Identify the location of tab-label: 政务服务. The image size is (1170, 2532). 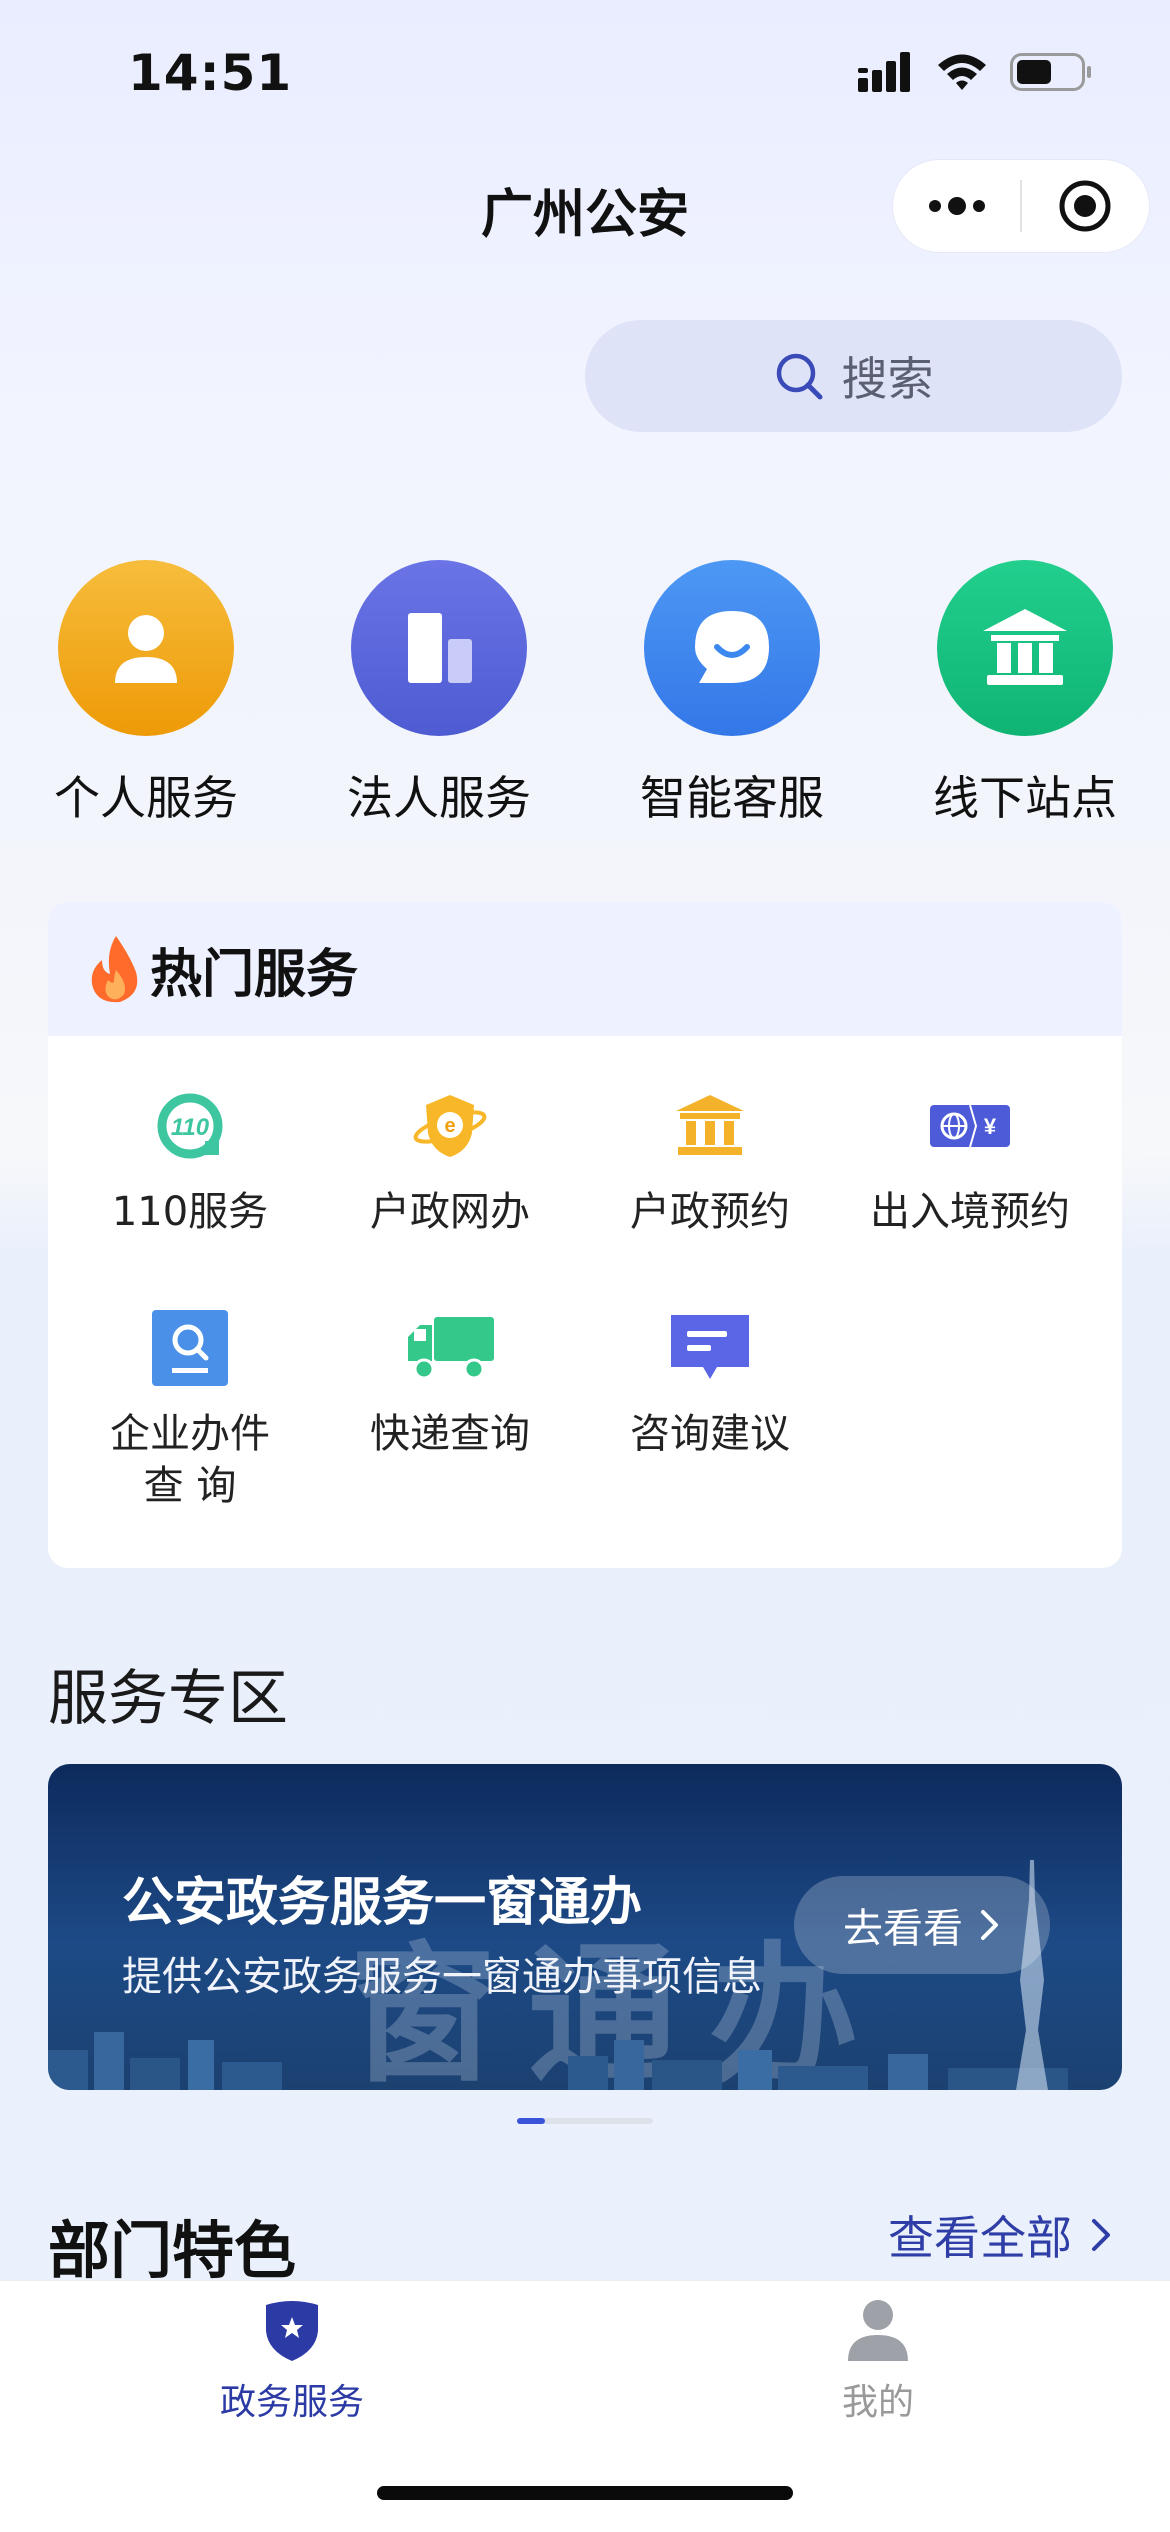
(291, 2402).